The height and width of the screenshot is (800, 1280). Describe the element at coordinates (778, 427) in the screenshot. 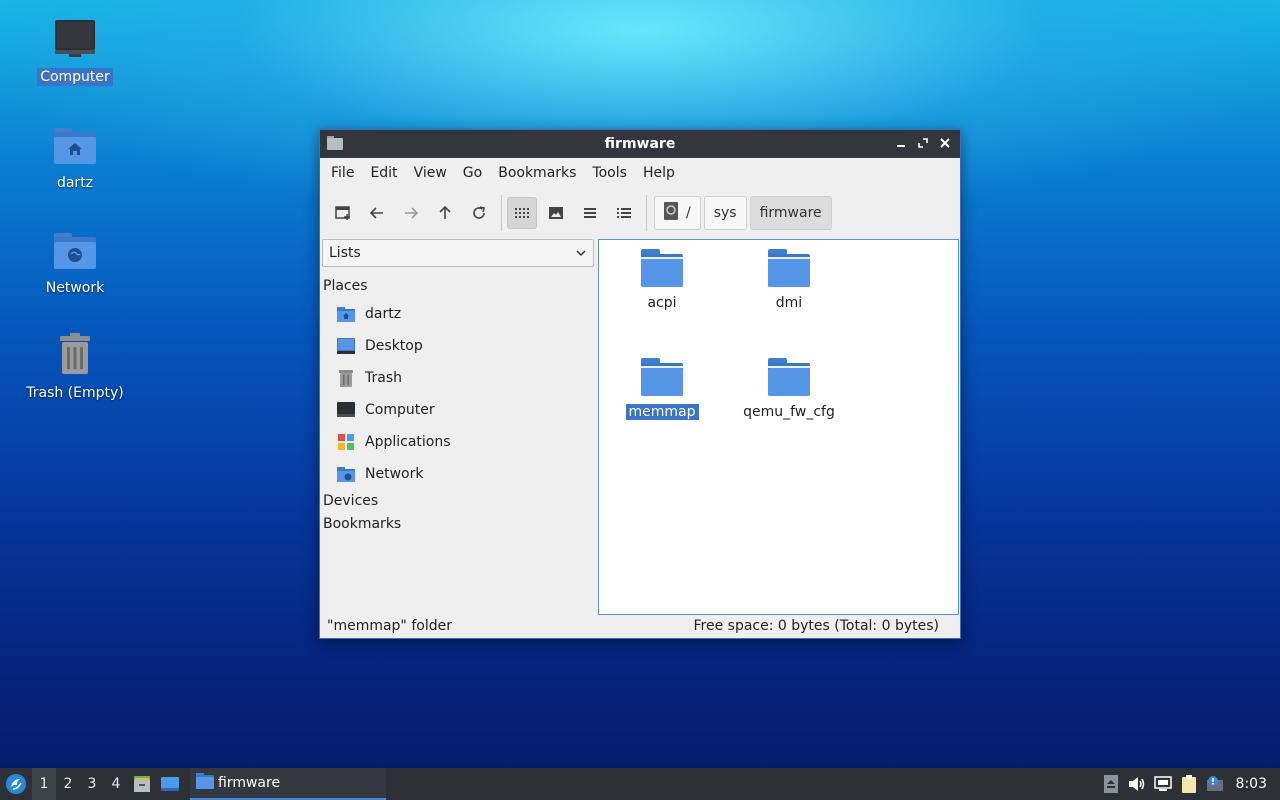

I see `file-view: acpi dmi memmap qemu_fw_cfg` at that location.